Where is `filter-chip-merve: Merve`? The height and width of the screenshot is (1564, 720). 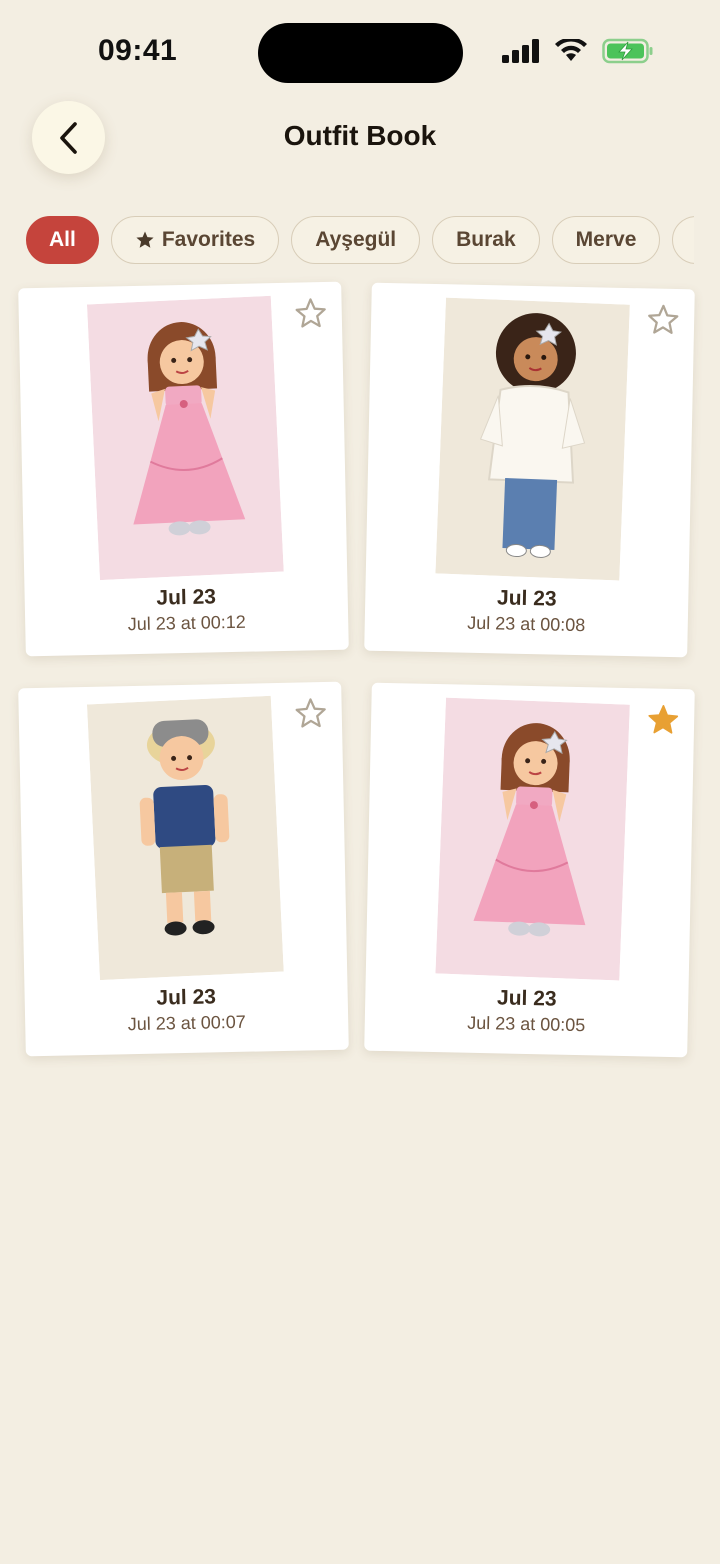 filter-chip-merve: Merve is located at coordinates (606, 240).